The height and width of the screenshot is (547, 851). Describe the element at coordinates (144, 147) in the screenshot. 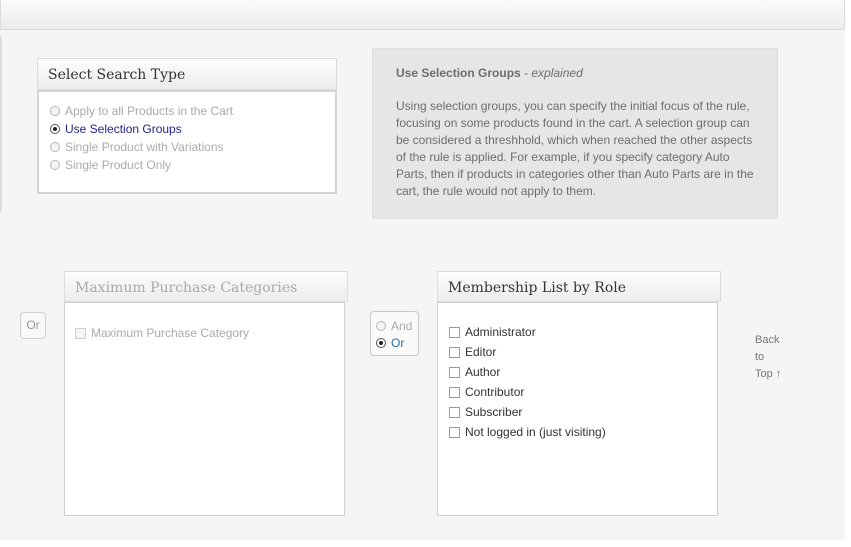

I see `option-single-variations-label: Single Product with Variations` at that location.